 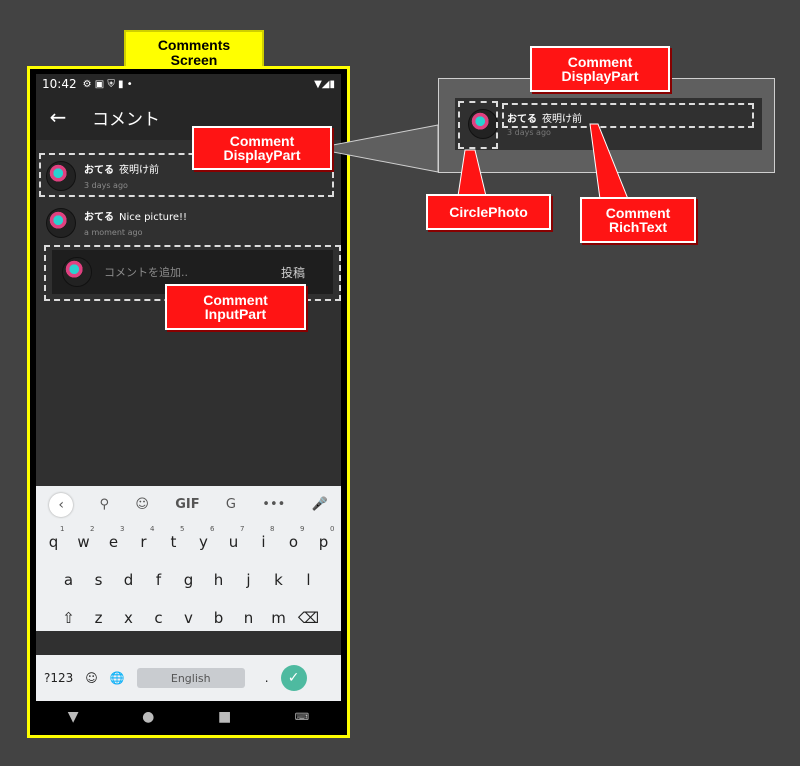 What do you see at coordinates (235, 307) in the screenshot?
I see `comment-input-part-label: Comment InputPart` at bounding box center [235, 307].